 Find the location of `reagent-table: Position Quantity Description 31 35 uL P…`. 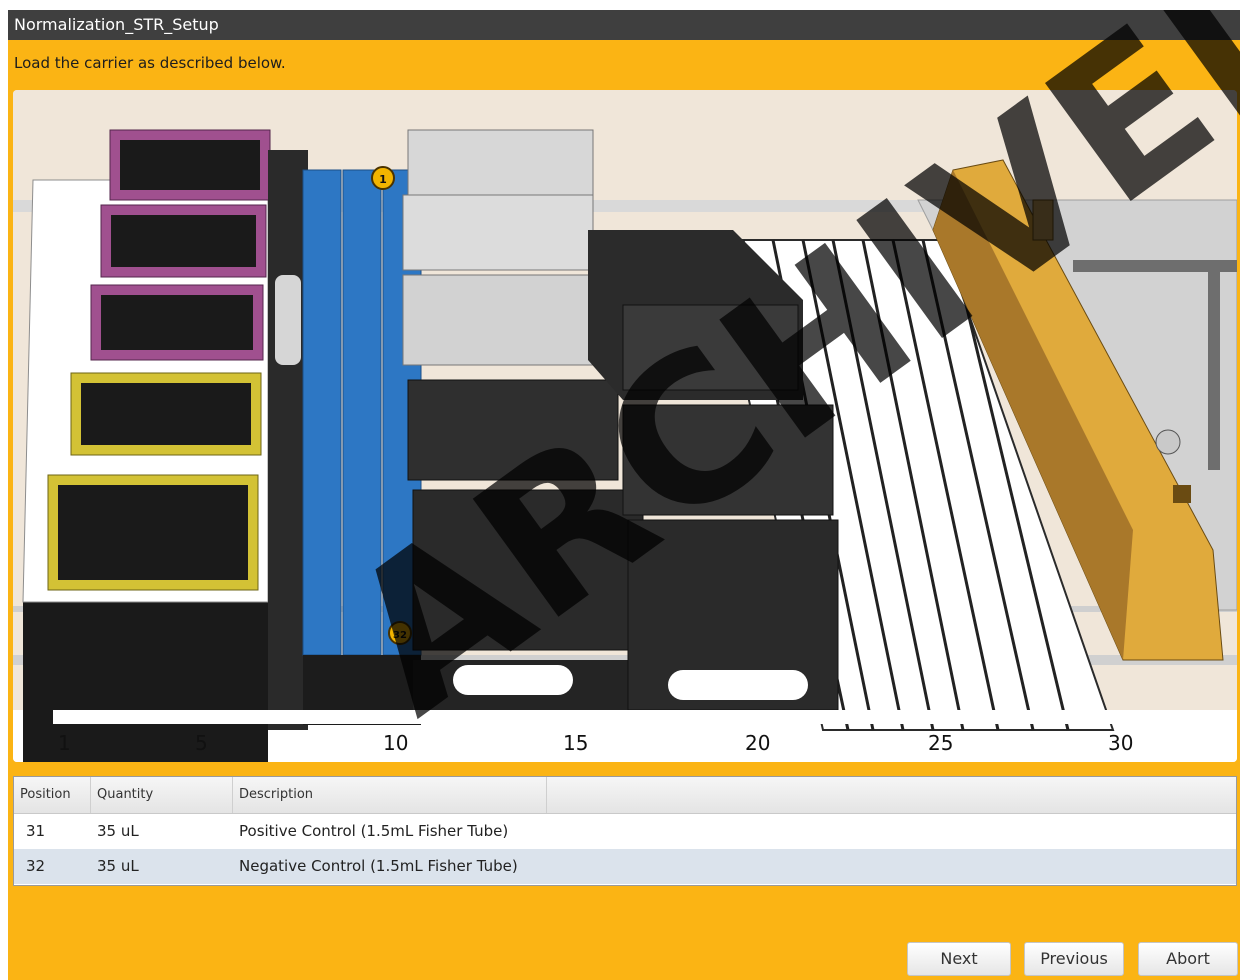

reagent-table: Position Quantity Description 31 35 uL P… is located at coordinates (625, 831).